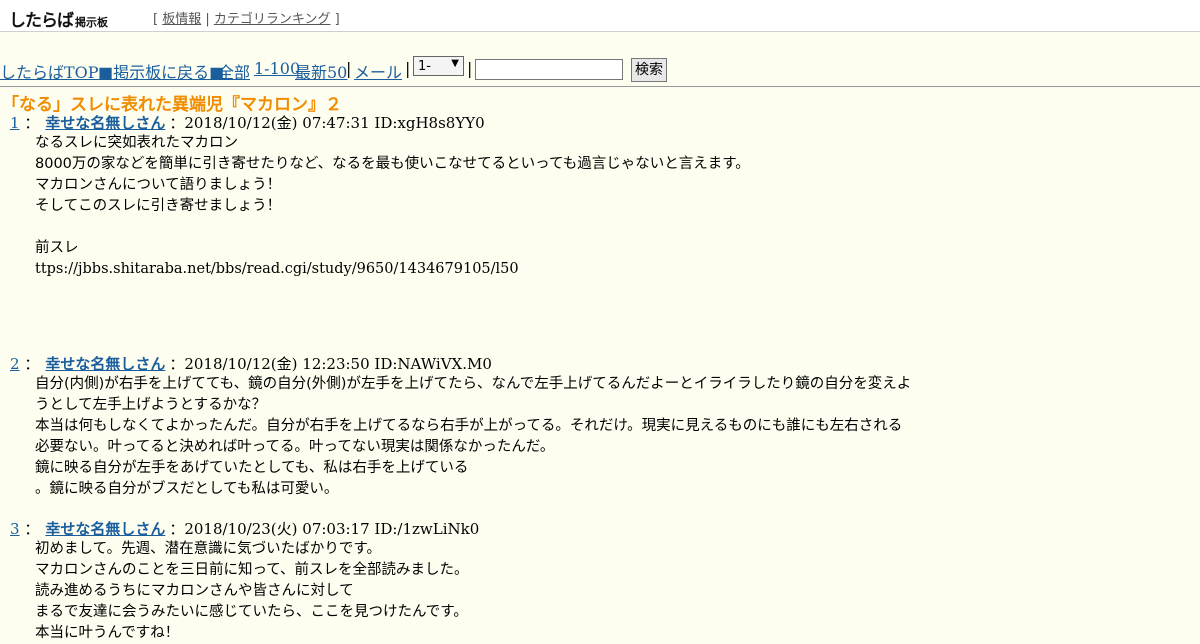 This screenshot has height=644, width=1200. I want to click on logo-subtext: 掲示板, so click(91, 22).